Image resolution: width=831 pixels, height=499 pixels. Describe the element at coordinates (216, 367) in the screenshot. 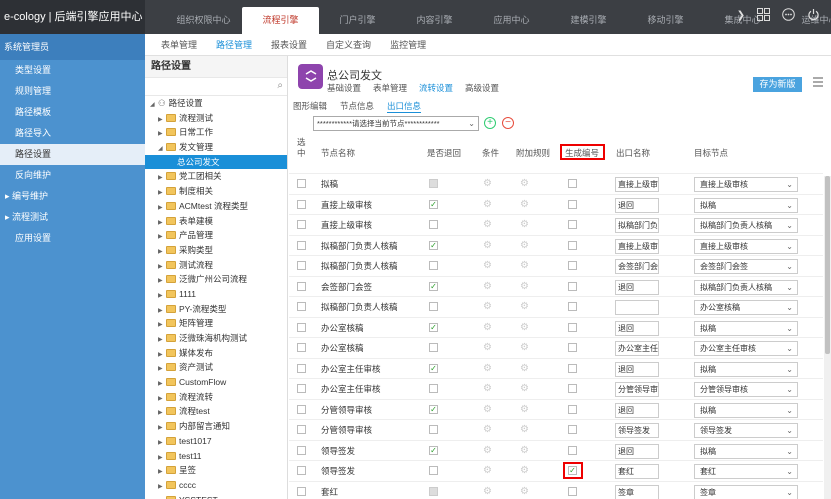

I see `tree-item: ▶ 资产测试` at that location.